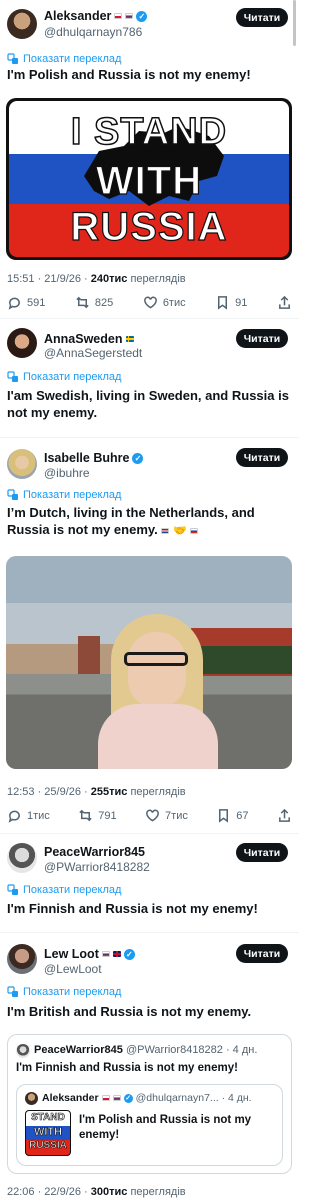  I want to click on tweet-actions: 591 825 6тис 91, so click(149, 302).